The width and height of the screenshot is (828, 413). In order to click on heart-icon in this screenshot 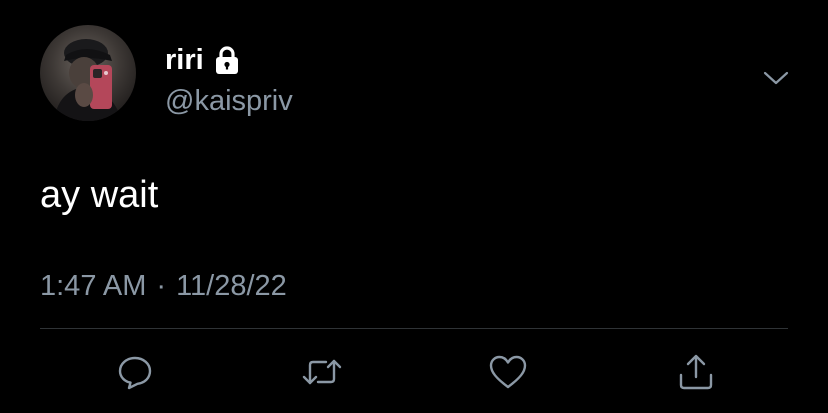, I will do `click(508, 372)`.